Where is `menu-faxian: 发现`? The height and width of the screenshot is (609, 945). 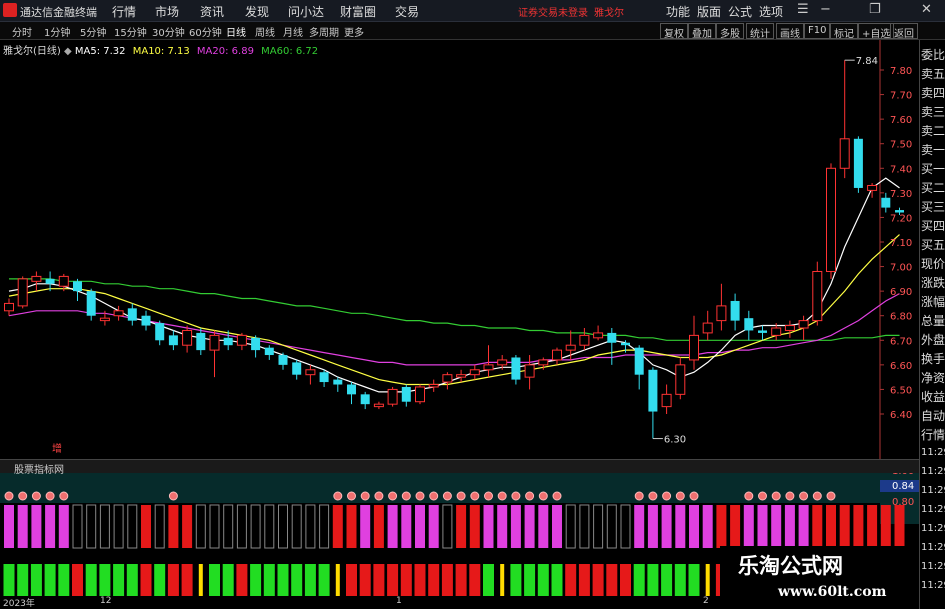
menu-faxian: 发现 is located at coordinates (257, 11).